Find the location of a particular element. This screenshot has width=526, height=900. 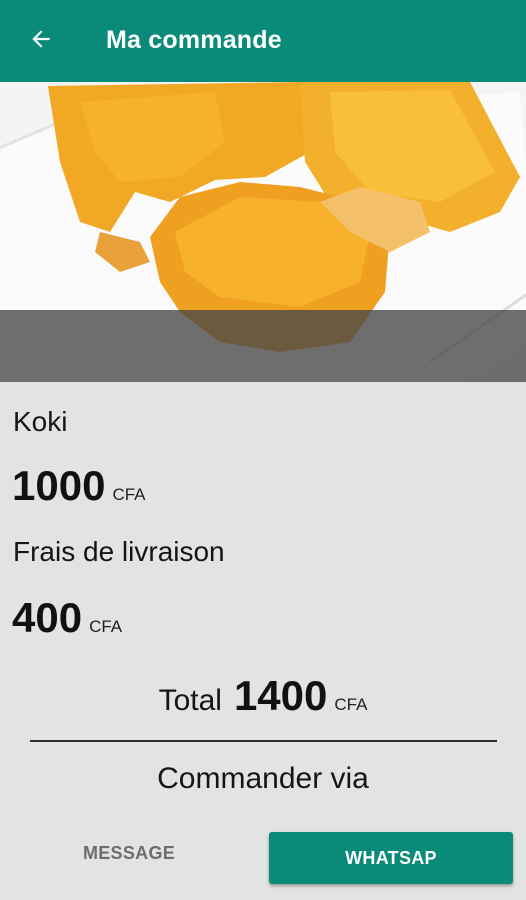

app-bar: Ma commande is located at coordinates (263, 41).